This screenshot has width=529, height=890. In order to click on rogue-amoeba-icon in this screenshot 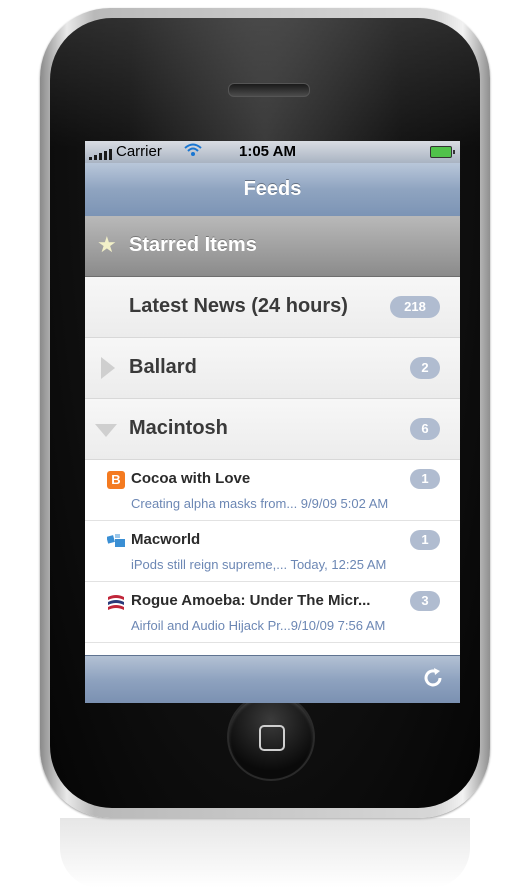, I will do `click(116, 602)`.